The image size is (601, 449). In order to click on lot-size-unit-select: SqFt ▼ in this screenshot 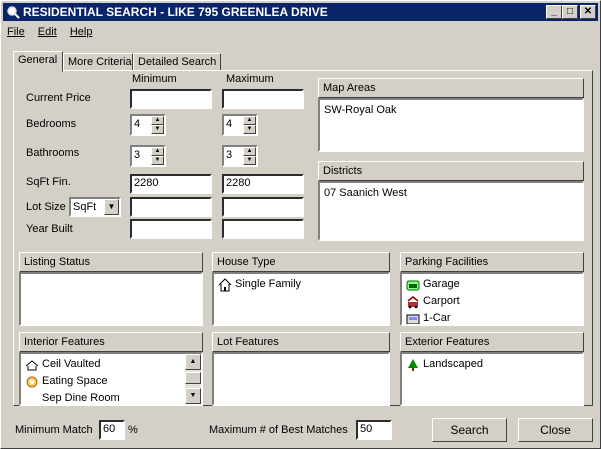, I will do `click(95, 207)`.